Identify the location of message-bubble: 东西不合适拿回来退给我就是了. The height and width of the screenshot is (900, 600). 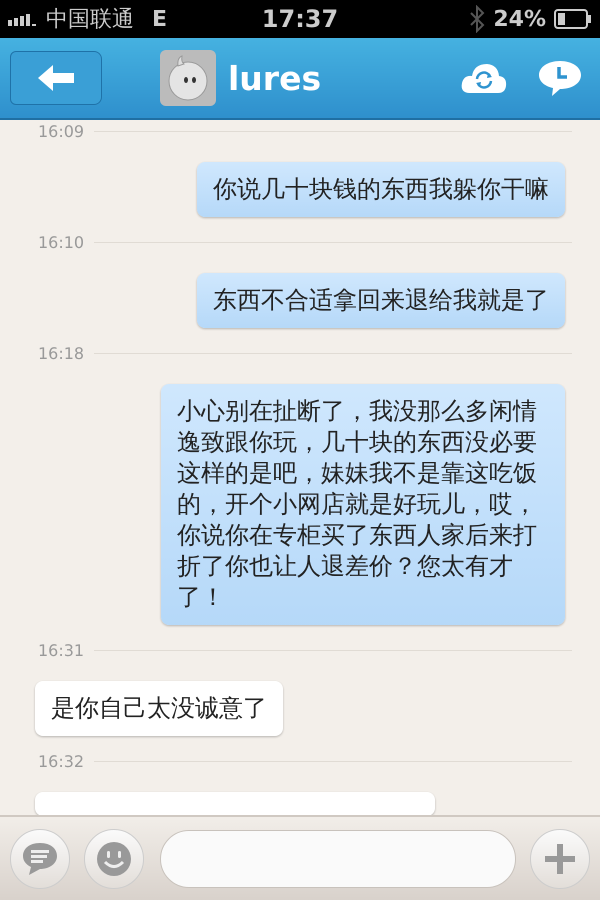
(381, 300).